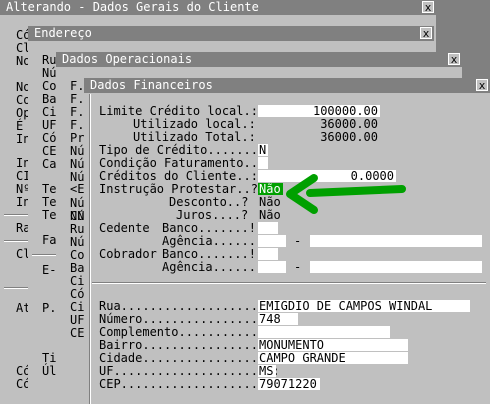 This screenshot has width=490, height=404. Describe the element at coordinates (287, 85) in the screenshot. I see `window-dados-financeiros-titlebar: Dados Financeiros` at that location.